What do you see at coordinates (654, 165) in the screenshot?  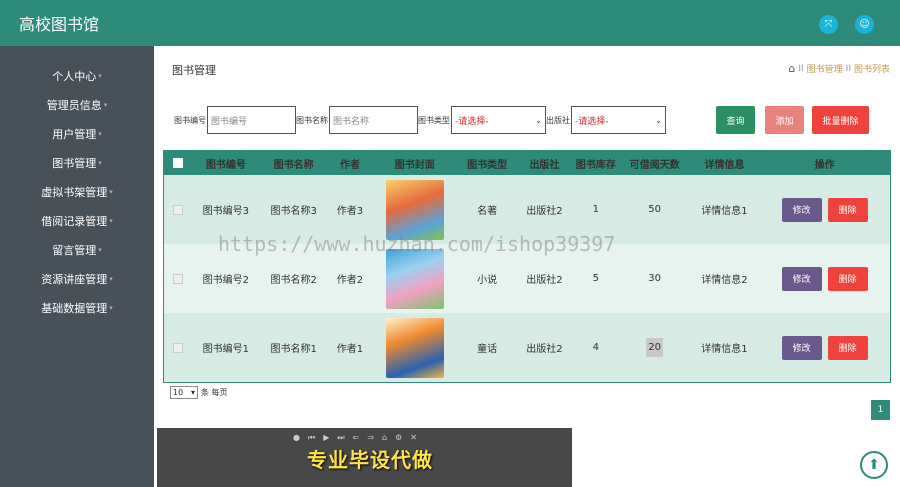 I see `col-days: 可借阅天数` at bounding box center [654, 165].